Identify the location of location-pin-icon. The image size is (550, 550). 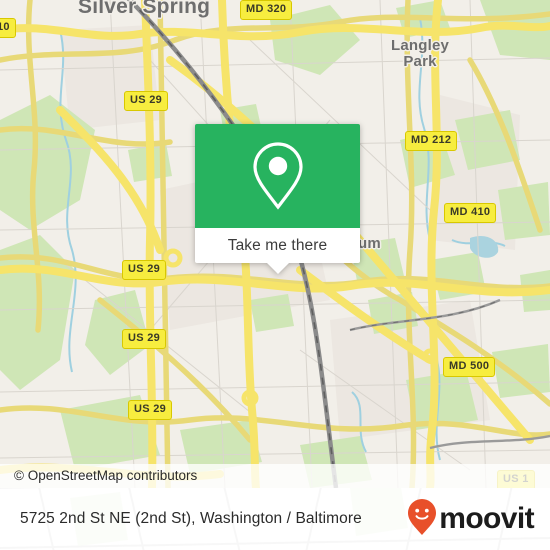
(278, 176).